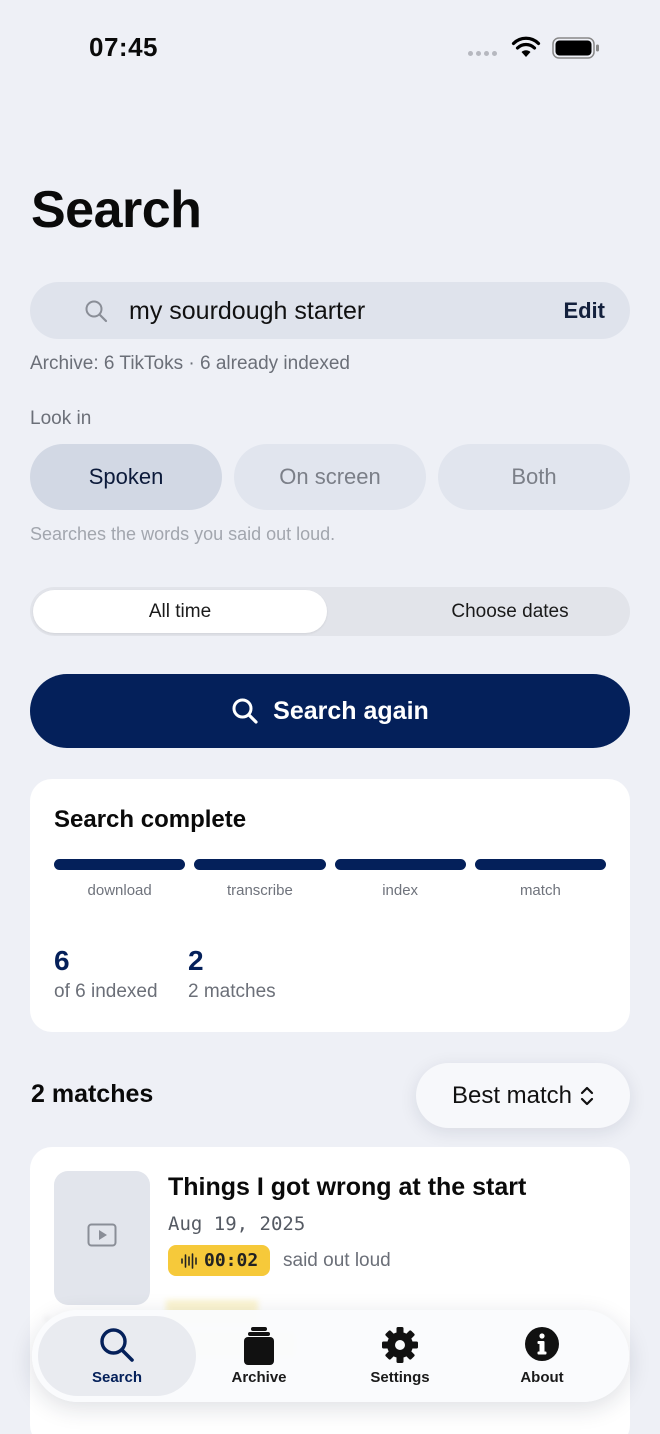 This screenshot has width=660, height=1434. What do you see at coordinates (330, 477) in the screenshot?
I see `look-in-on-screen: On screen` at bounding box center [330, 477].